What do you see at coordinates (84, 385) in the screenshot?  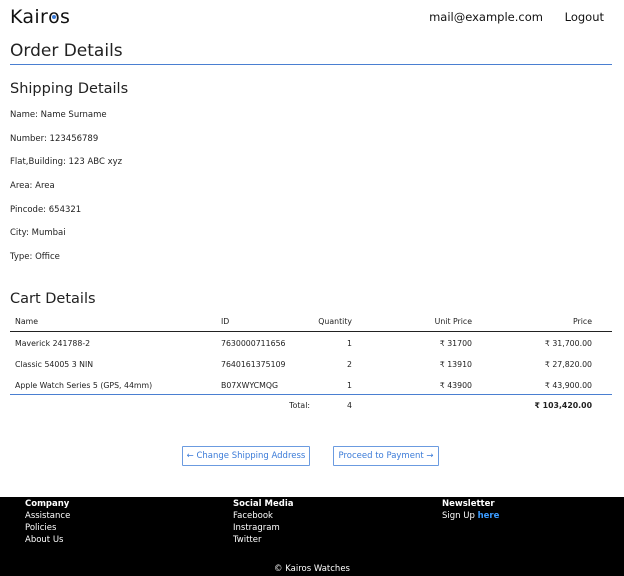 I see `item-name: Apple Watch Series 5 (GPS, 44mm)` at bounding box center [84, 385].